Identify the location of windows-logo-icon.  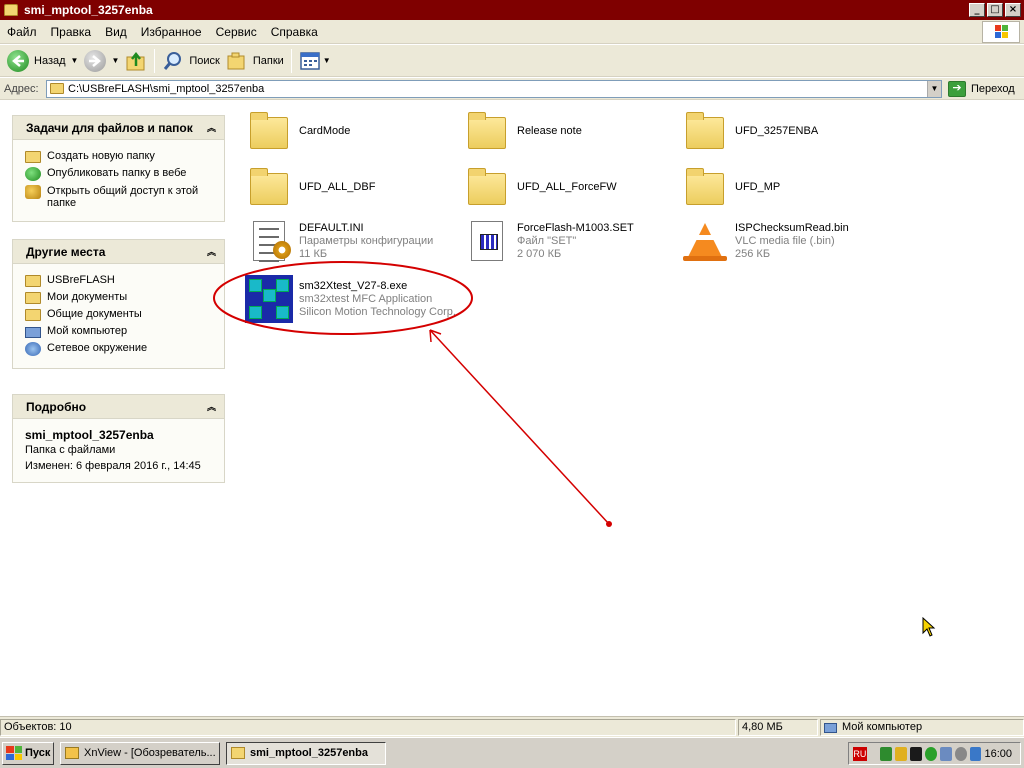
(1001, 32).